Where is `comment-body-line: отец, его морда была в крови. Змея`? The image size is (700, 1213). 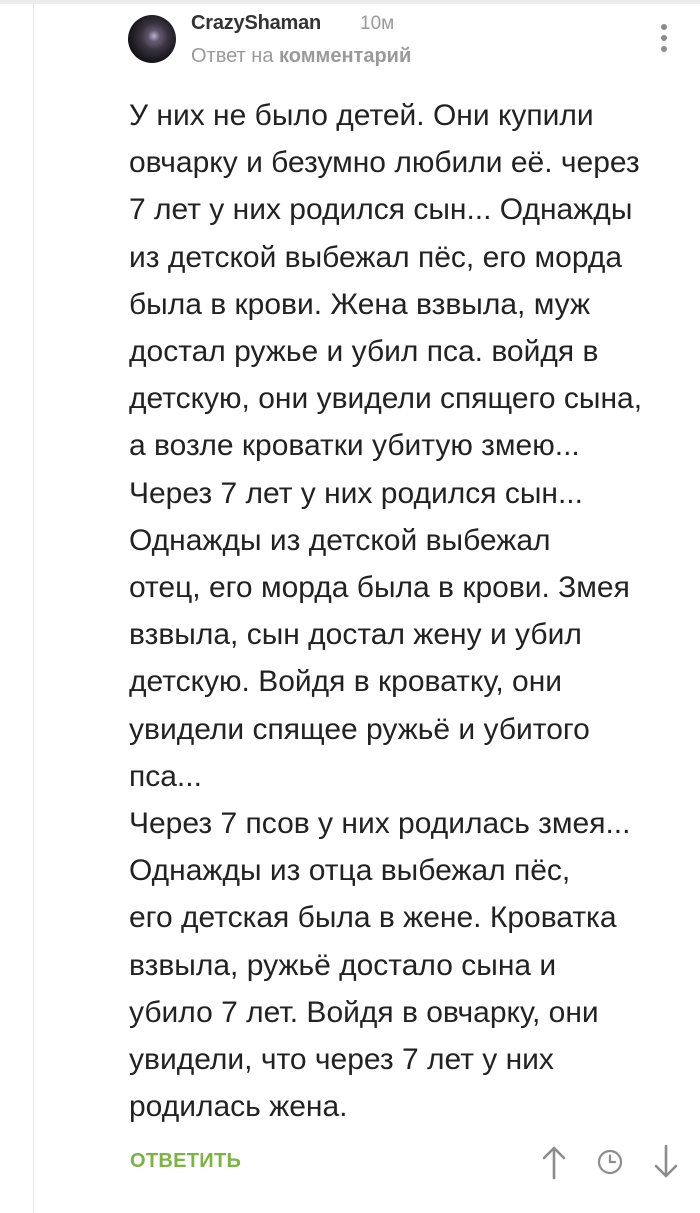
comment-body-line: отец, его морда была в крови. Змея is located at coordinates (379, 588).